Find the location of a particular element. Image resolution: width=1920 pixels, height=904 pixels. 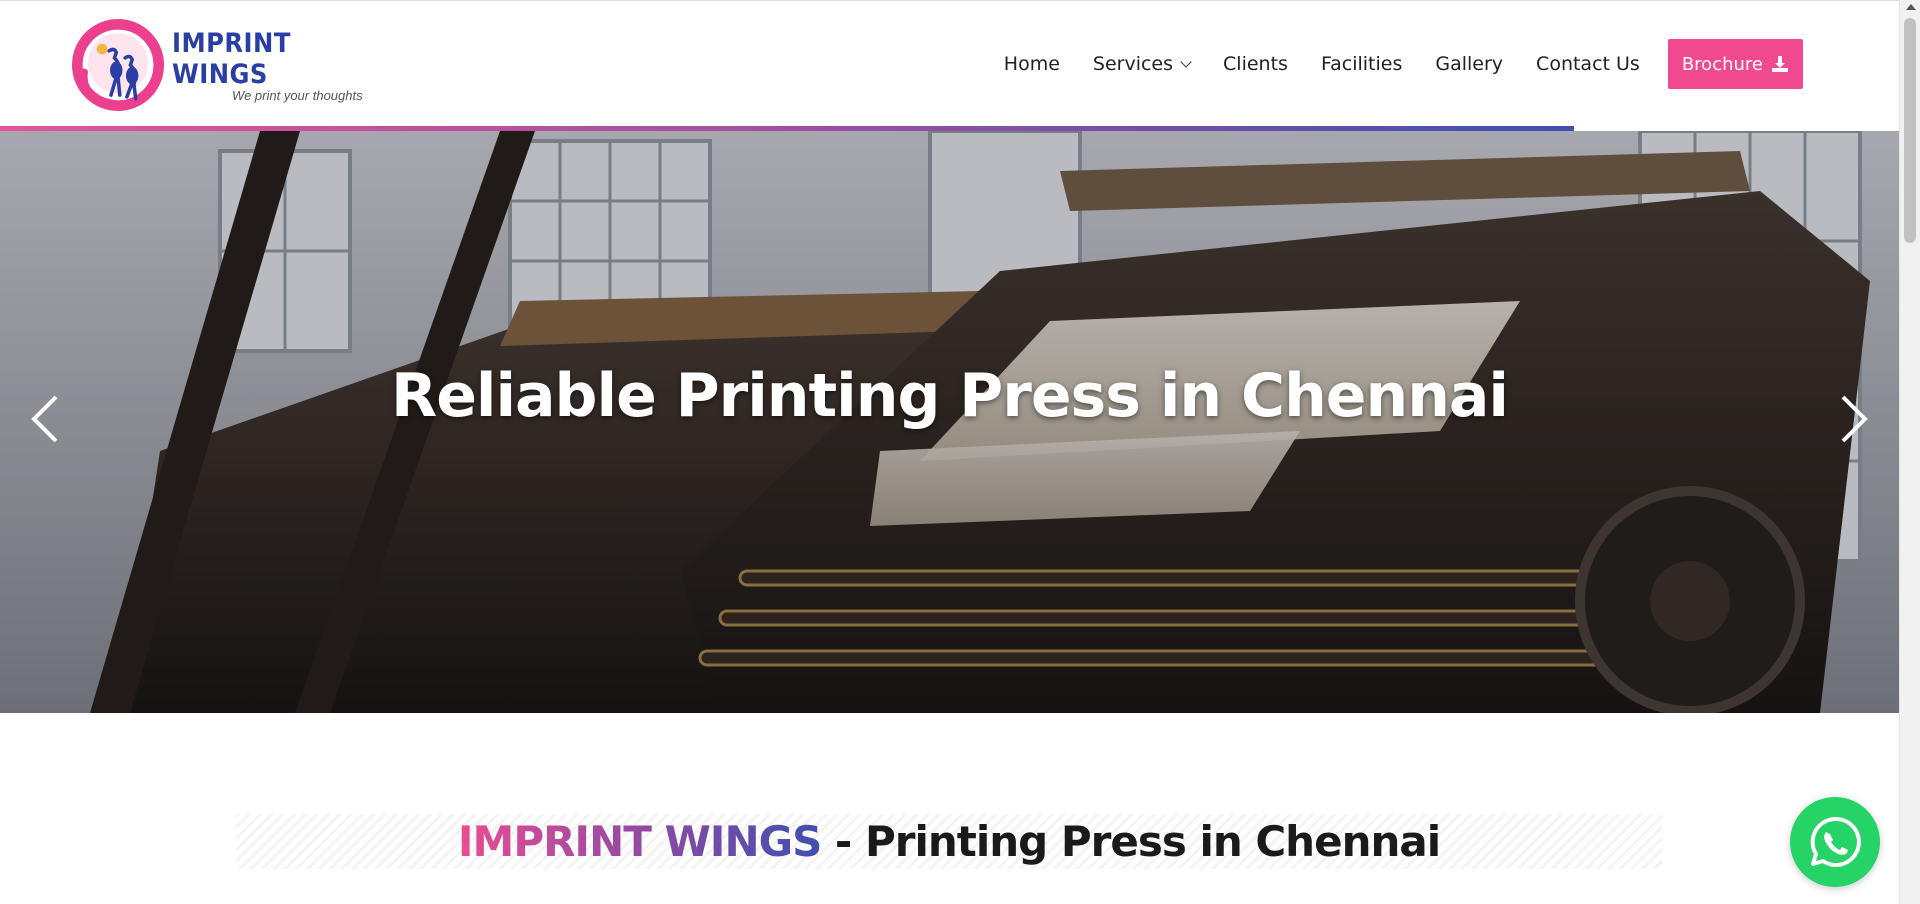

nav-clients: Clients is located at coordinates (1255, 64).